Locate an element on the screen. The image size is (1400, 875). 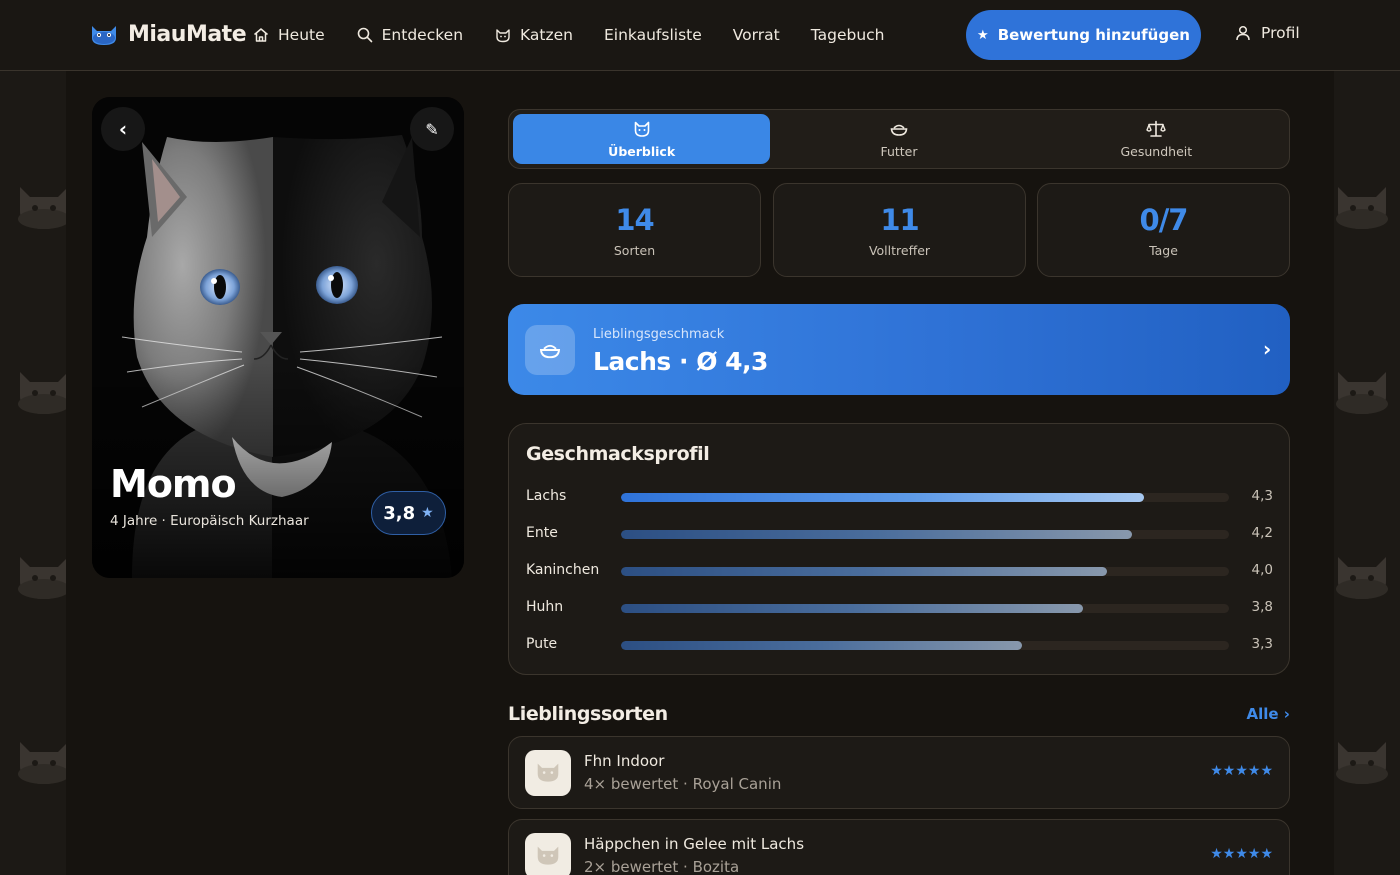
right-pattern-strip is located at coordinates (1367, 473).